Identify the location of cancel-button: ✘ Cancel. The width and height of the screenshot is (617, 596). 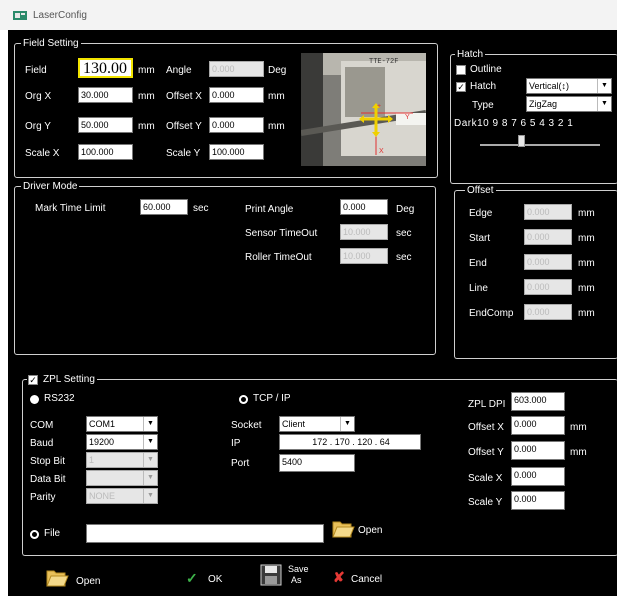
(368, 578).